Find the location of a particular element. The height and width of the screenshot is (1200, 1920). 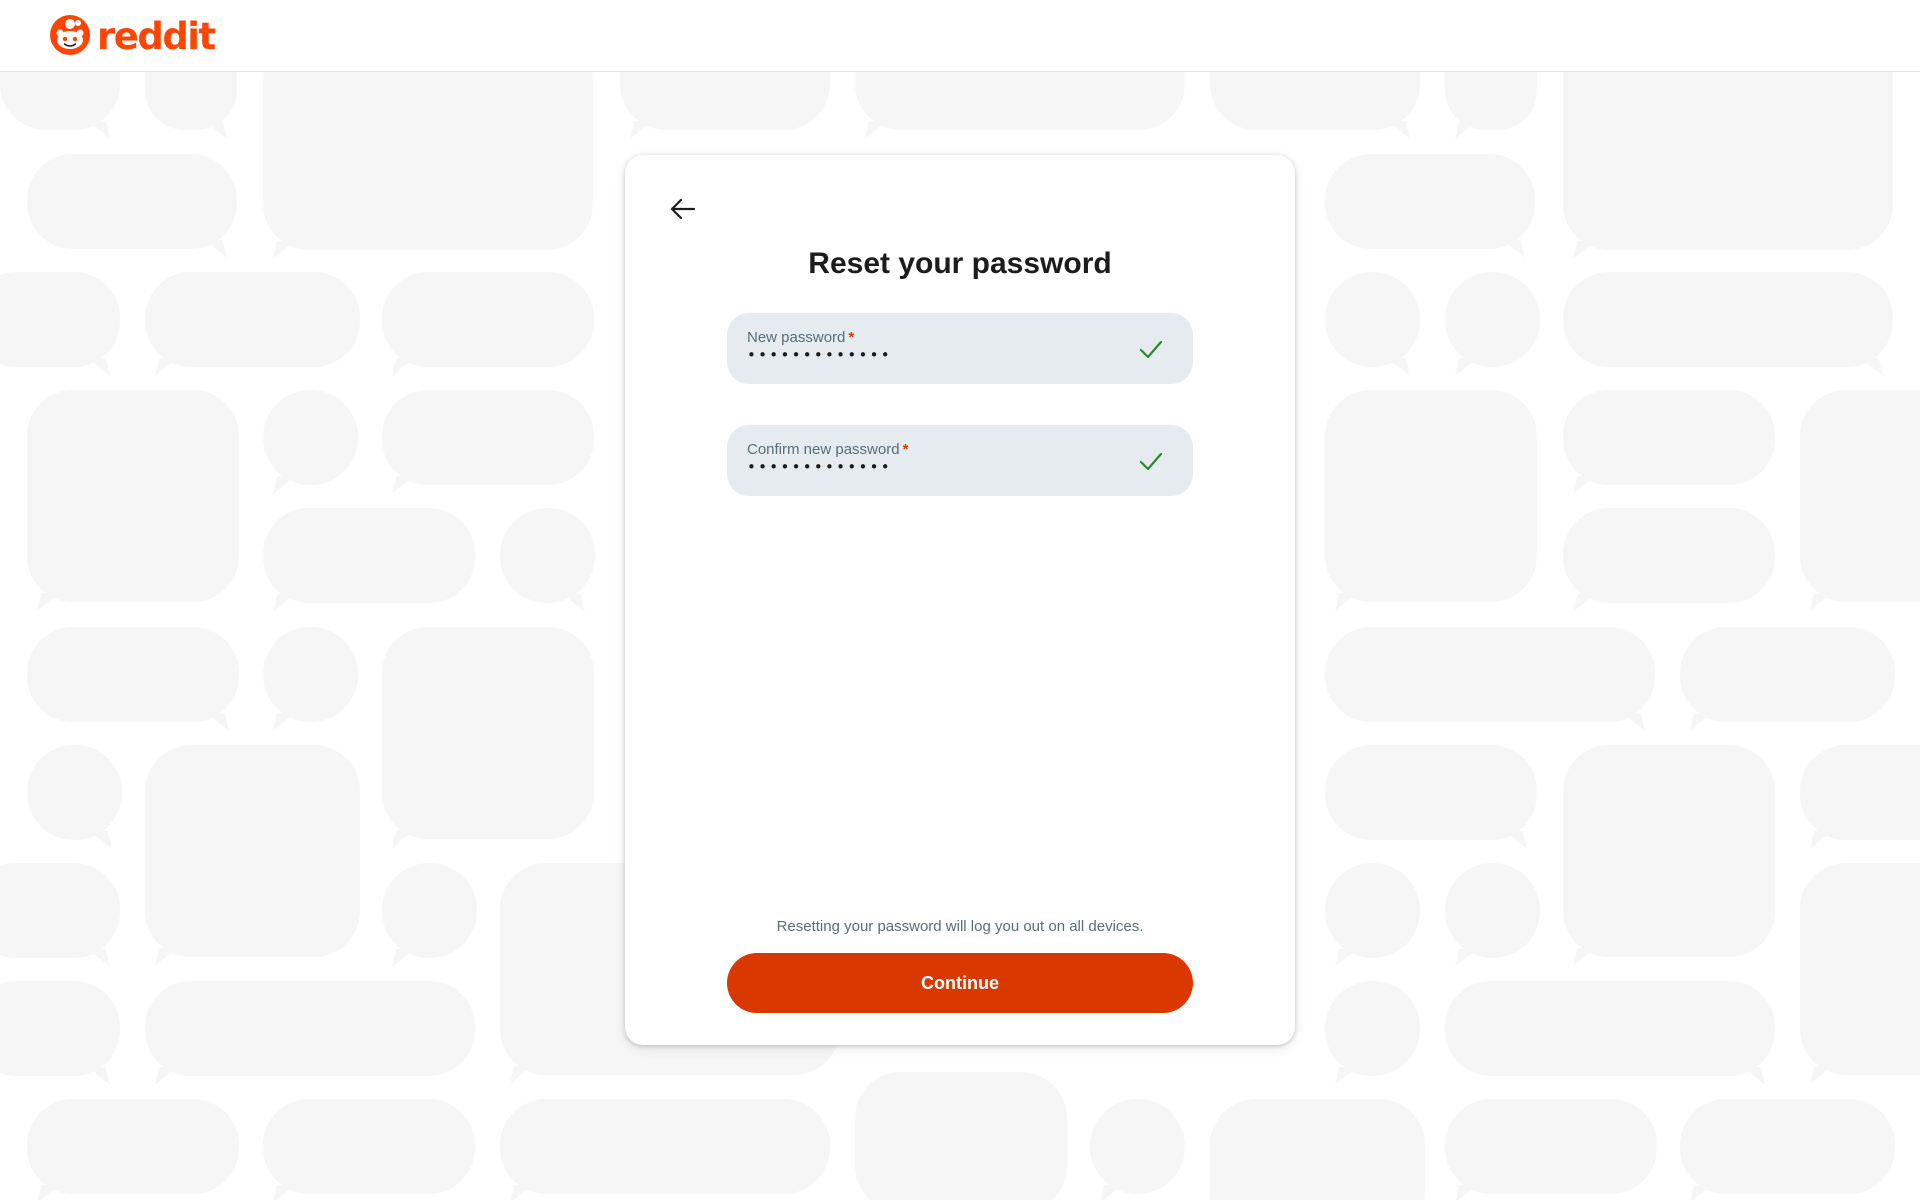

new-password-label: New password * is located at coordinates (801, 337).